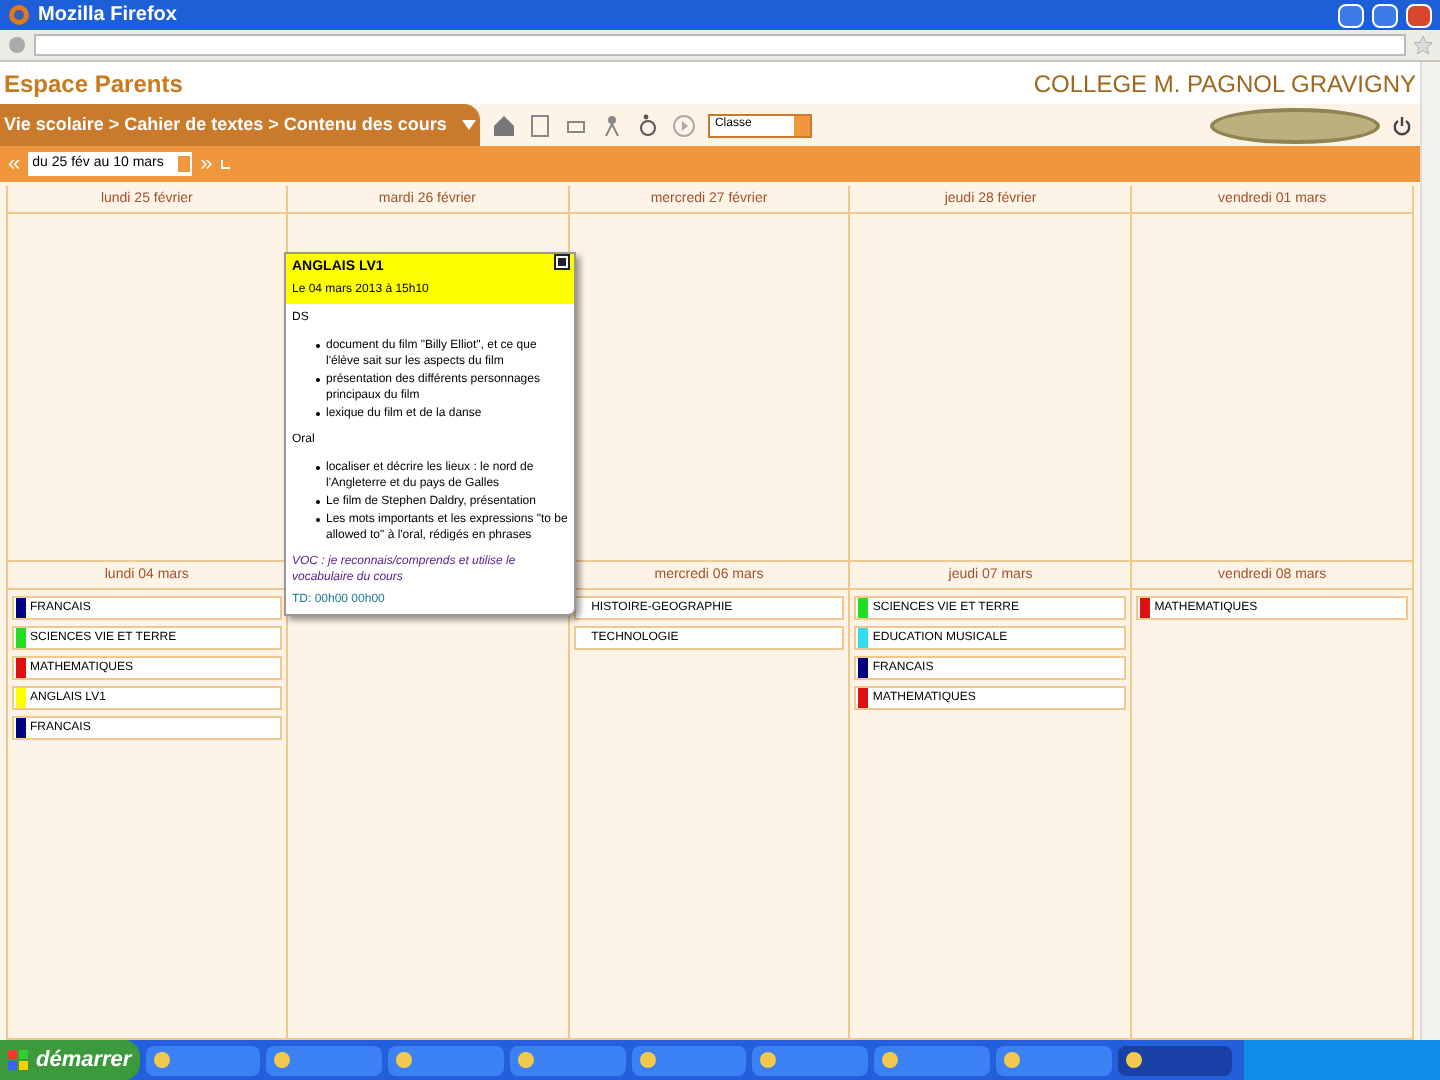 Image resolution: width=1440 pixels, height=1080 pixels. What do you see at coordinates (70, 1060) in the screenshot?
I see `start-button: démarrer` at bounding box center [70, 1060].